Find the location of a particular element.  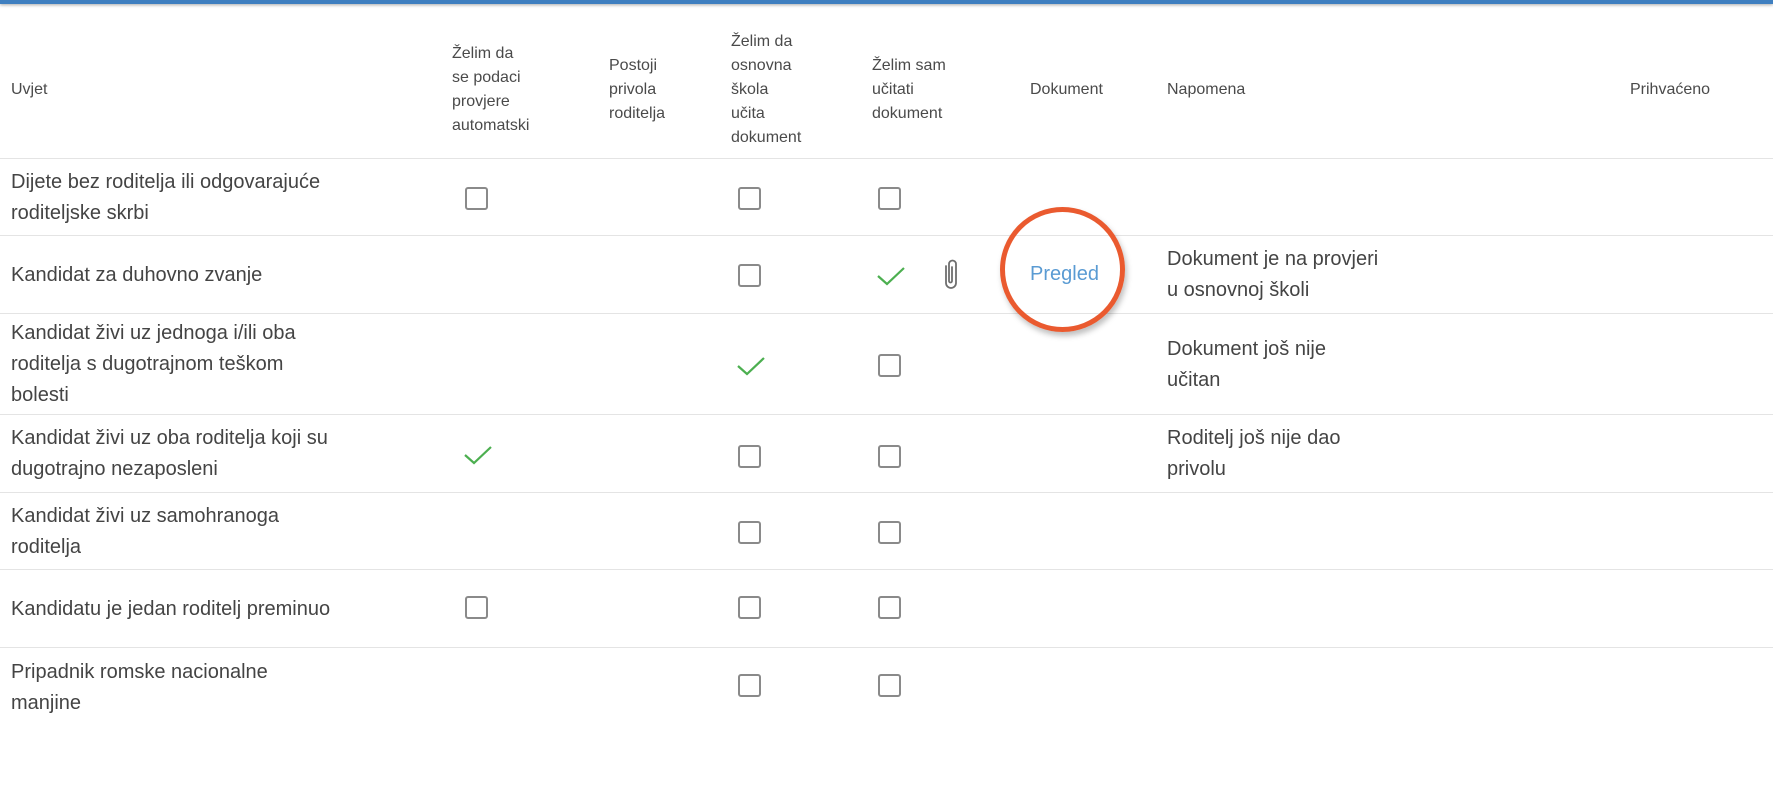

condition-label: Kandidat živi uz samohranoga roditelja is located at coordinates (145, 531).